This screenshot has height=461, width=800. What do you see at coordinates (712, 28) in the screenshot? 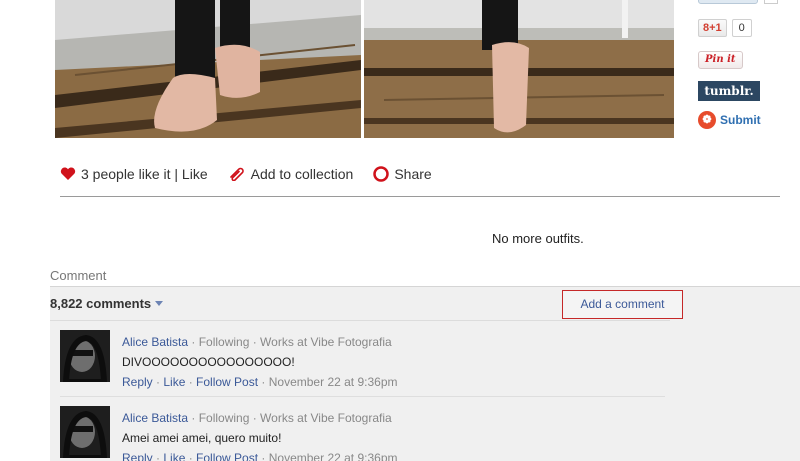
I see `google-plus-button: 8+1` at bounding box center [712, 28].